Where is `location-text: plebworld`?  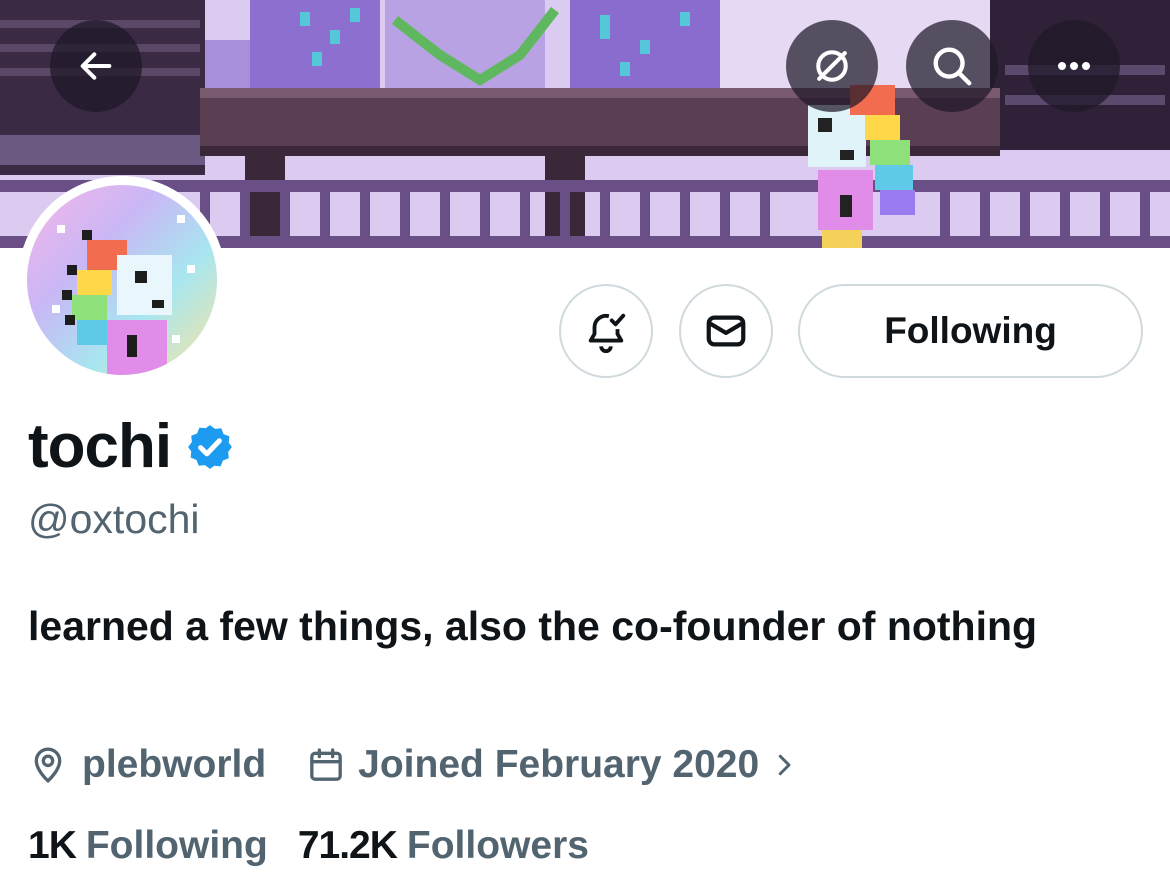
location-text: plebworld is located at coordinates (174, 764).